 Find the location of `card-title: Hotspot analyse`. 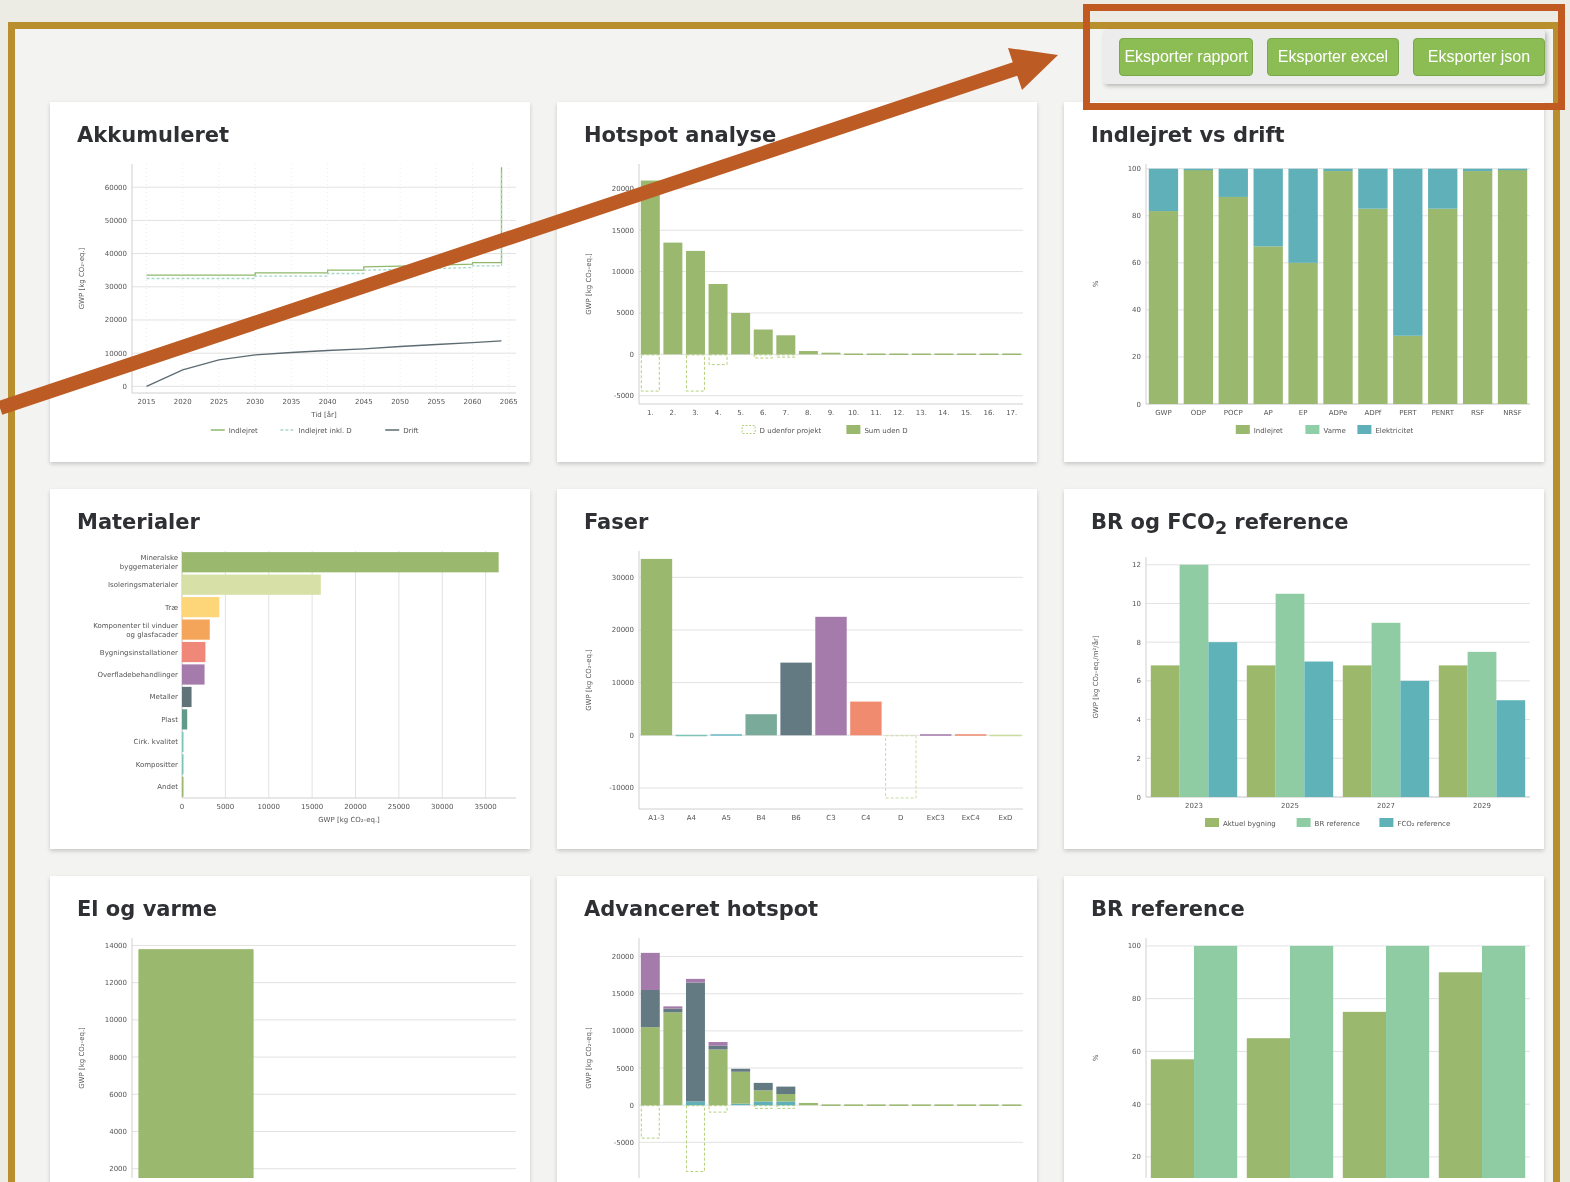

card-title: Hotspot analyse is located at coordinates (681, 135).